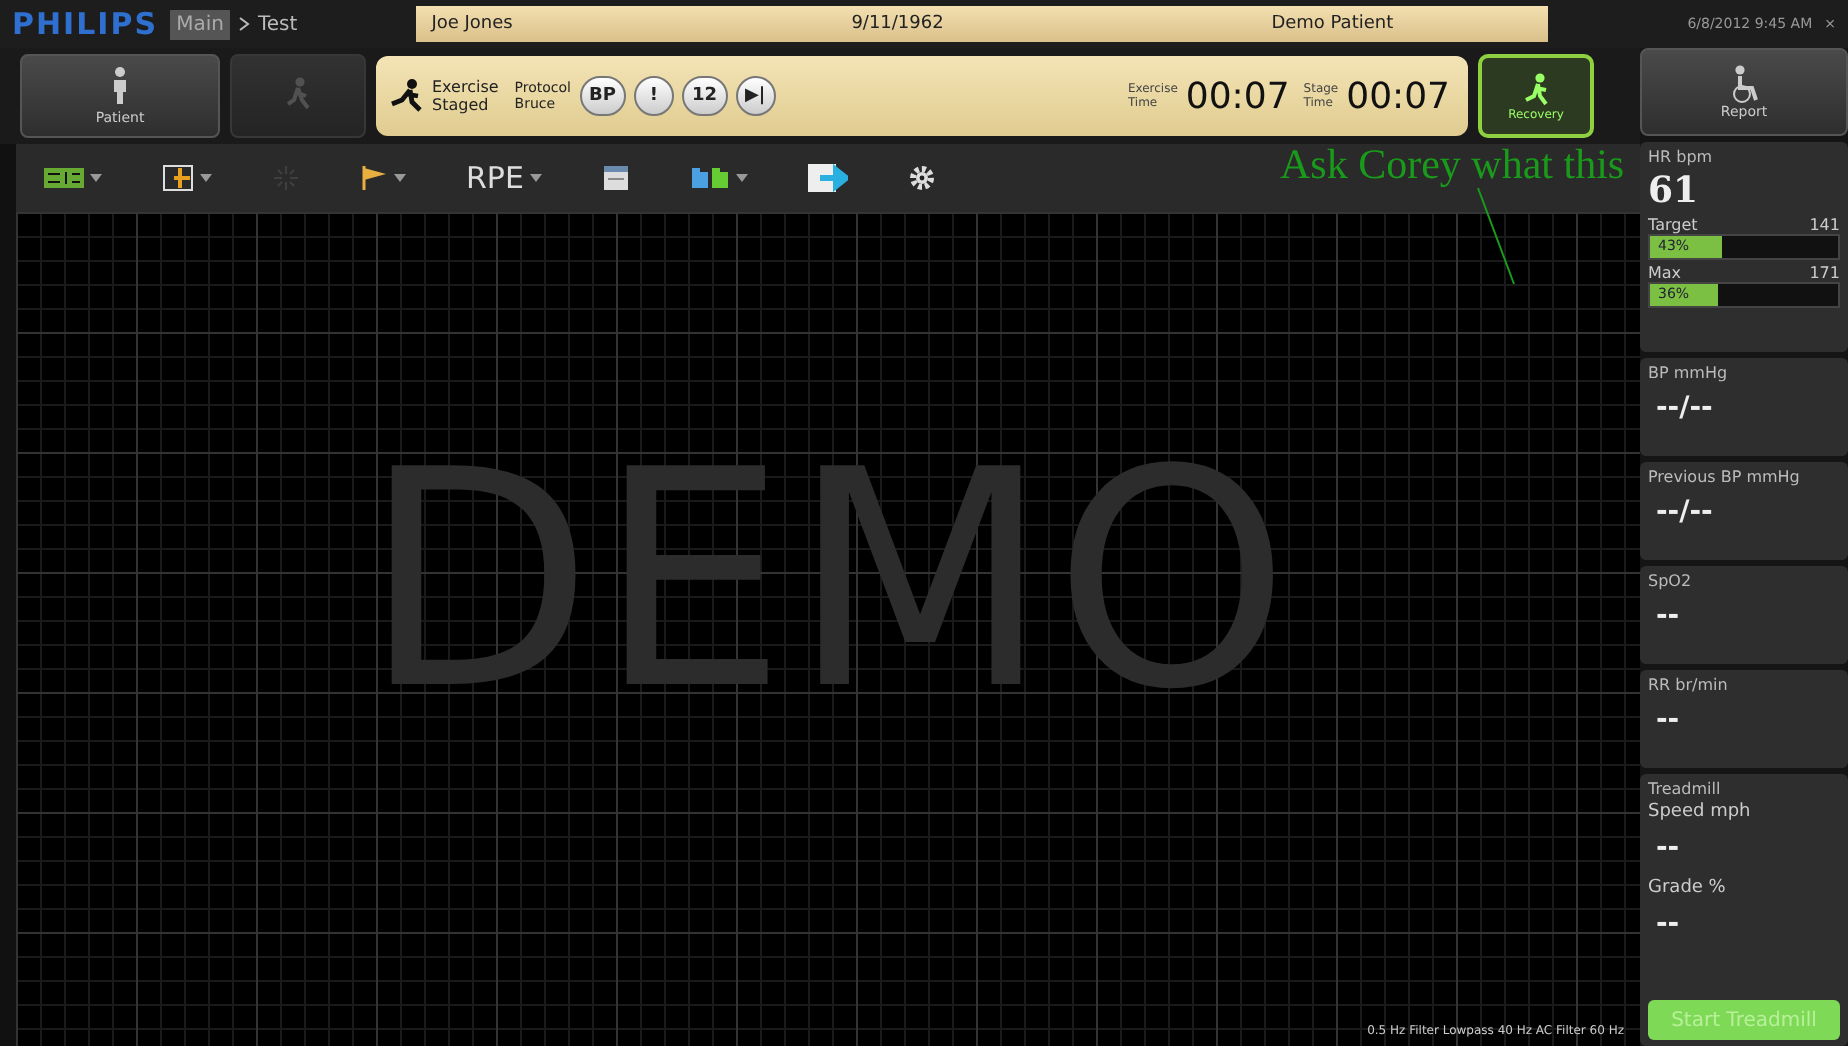  Describe the element at coordinates (1688, 888) in the screenshot. I see `field-label: Grade %` at that location.